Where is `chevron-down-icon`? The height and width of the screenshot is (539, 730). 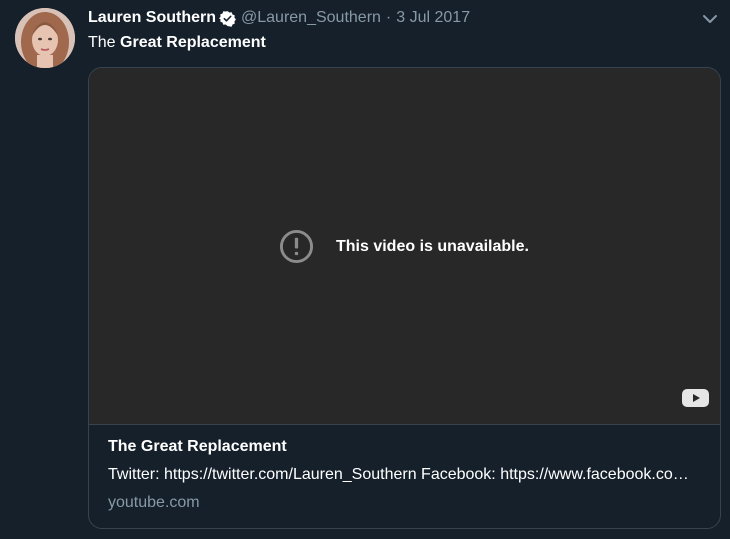 chevron-down-icon is located at coordinates (710, 19).